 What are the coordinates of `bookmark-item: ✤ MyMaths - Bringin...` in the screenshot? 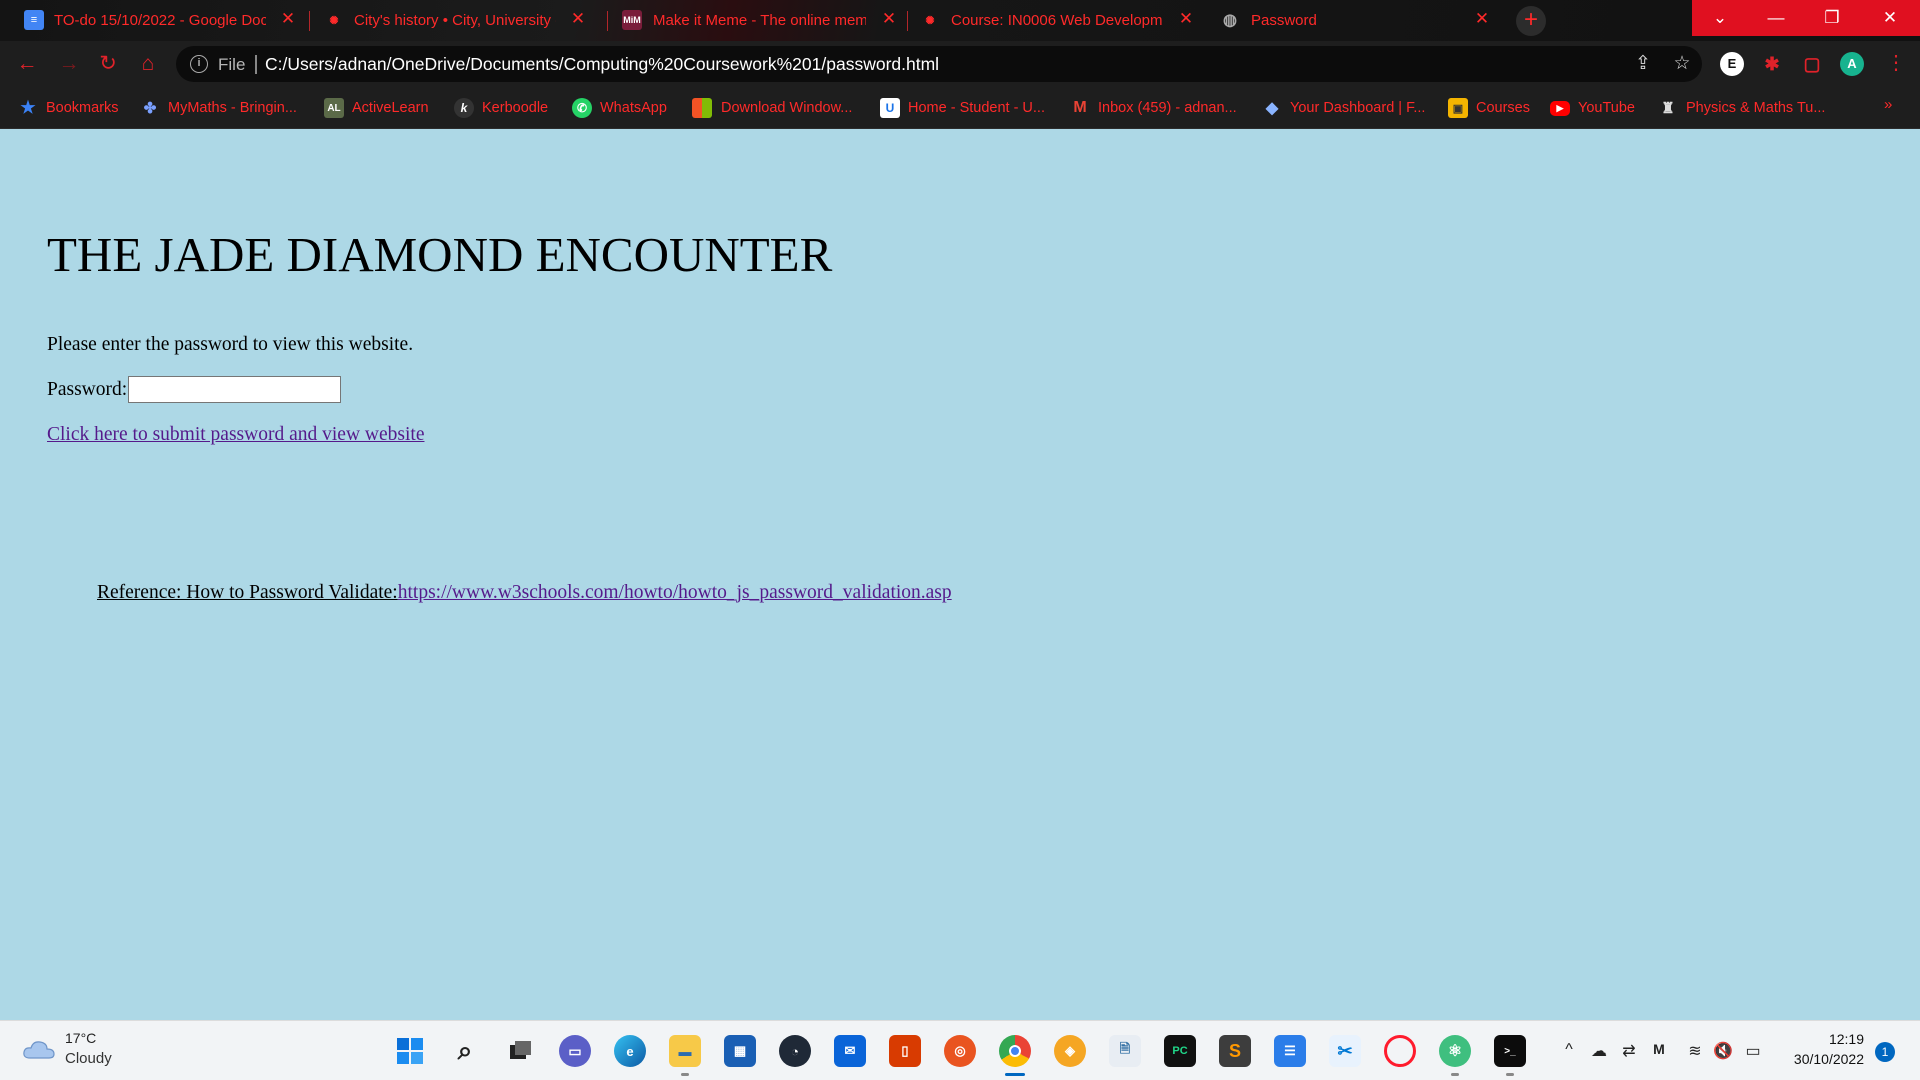 It's located at (218, 108).